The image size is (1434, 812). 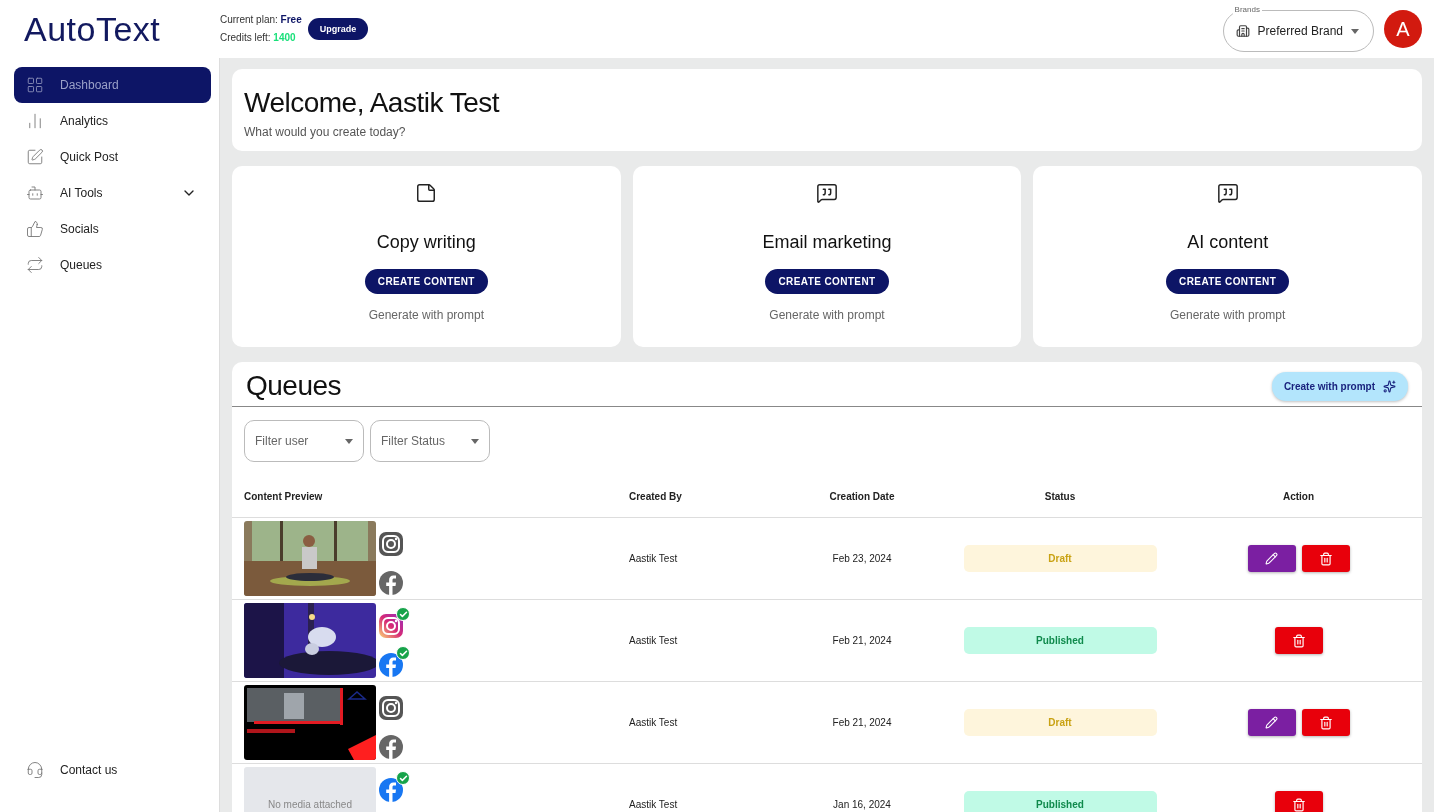 I want to click on column-header: Creation Date, so click(x=862, y=496).